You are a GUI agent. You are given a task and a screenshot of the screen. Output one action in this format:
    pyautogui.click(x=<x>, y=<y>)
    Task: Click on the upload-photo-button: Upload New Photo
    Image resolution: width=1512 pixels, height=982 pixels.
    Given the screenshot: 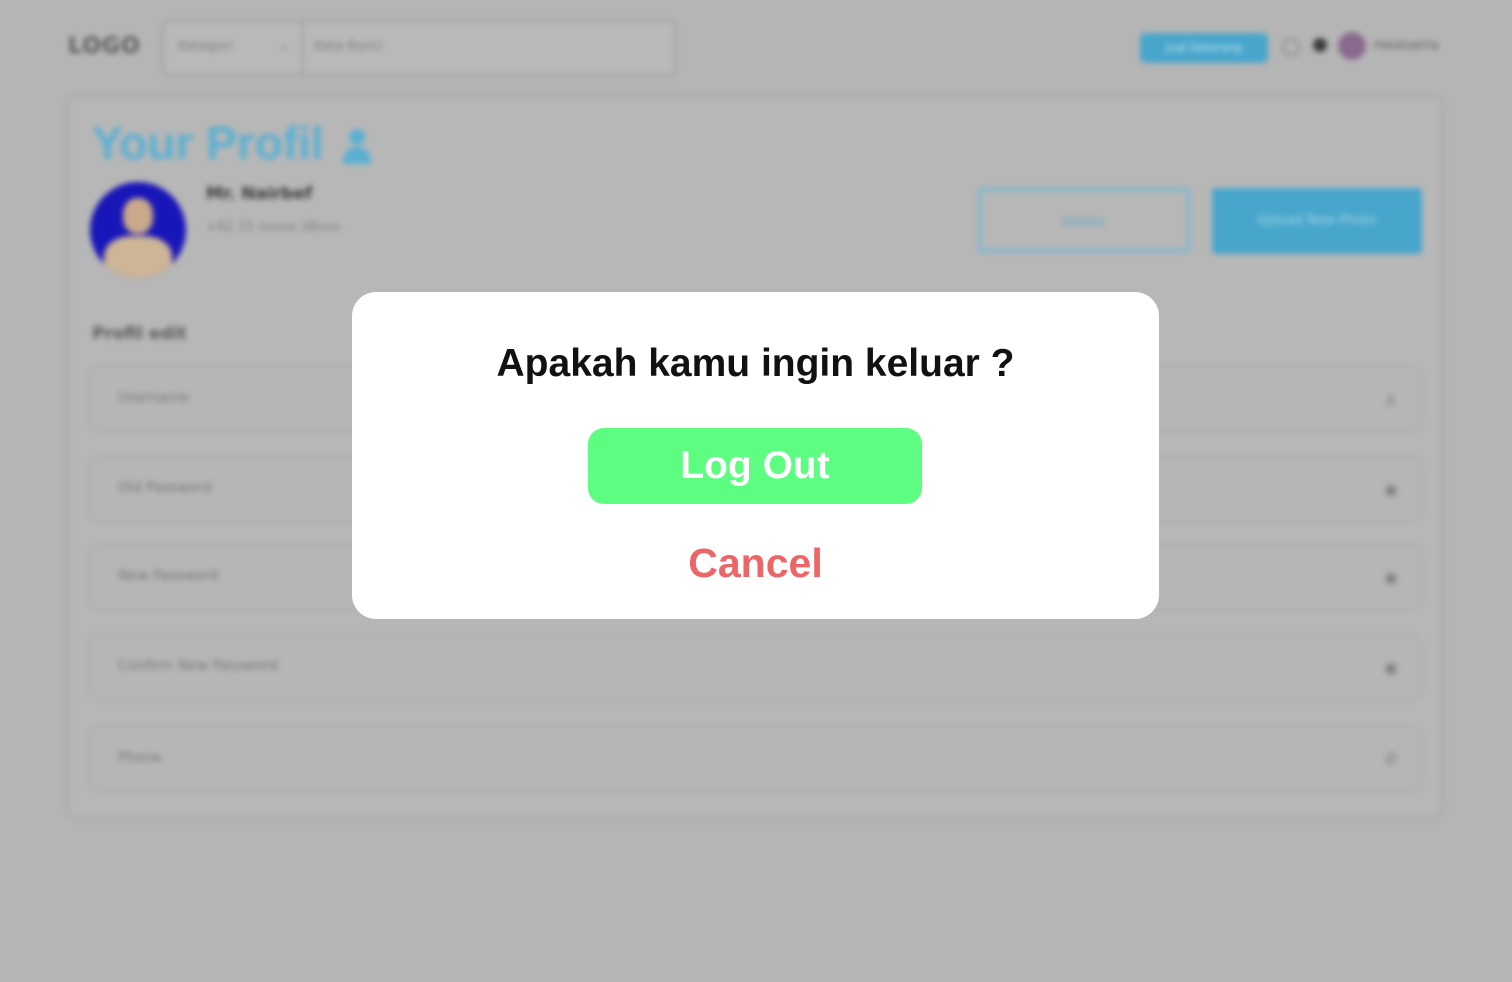 What is the action you would take?
    pyautogui.click(x=1317, y=221)
    